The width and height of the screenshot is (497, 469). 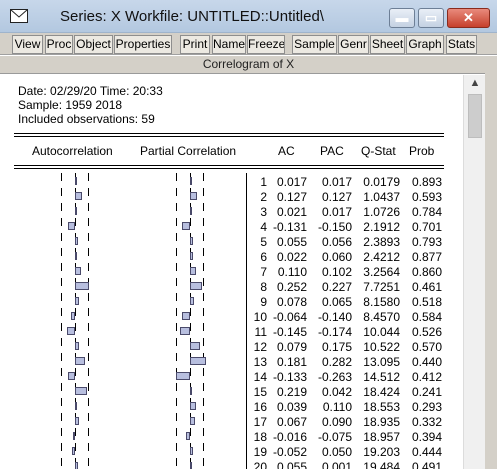 I want to click on row-pac: -0.150, so click(x=334, y=227).